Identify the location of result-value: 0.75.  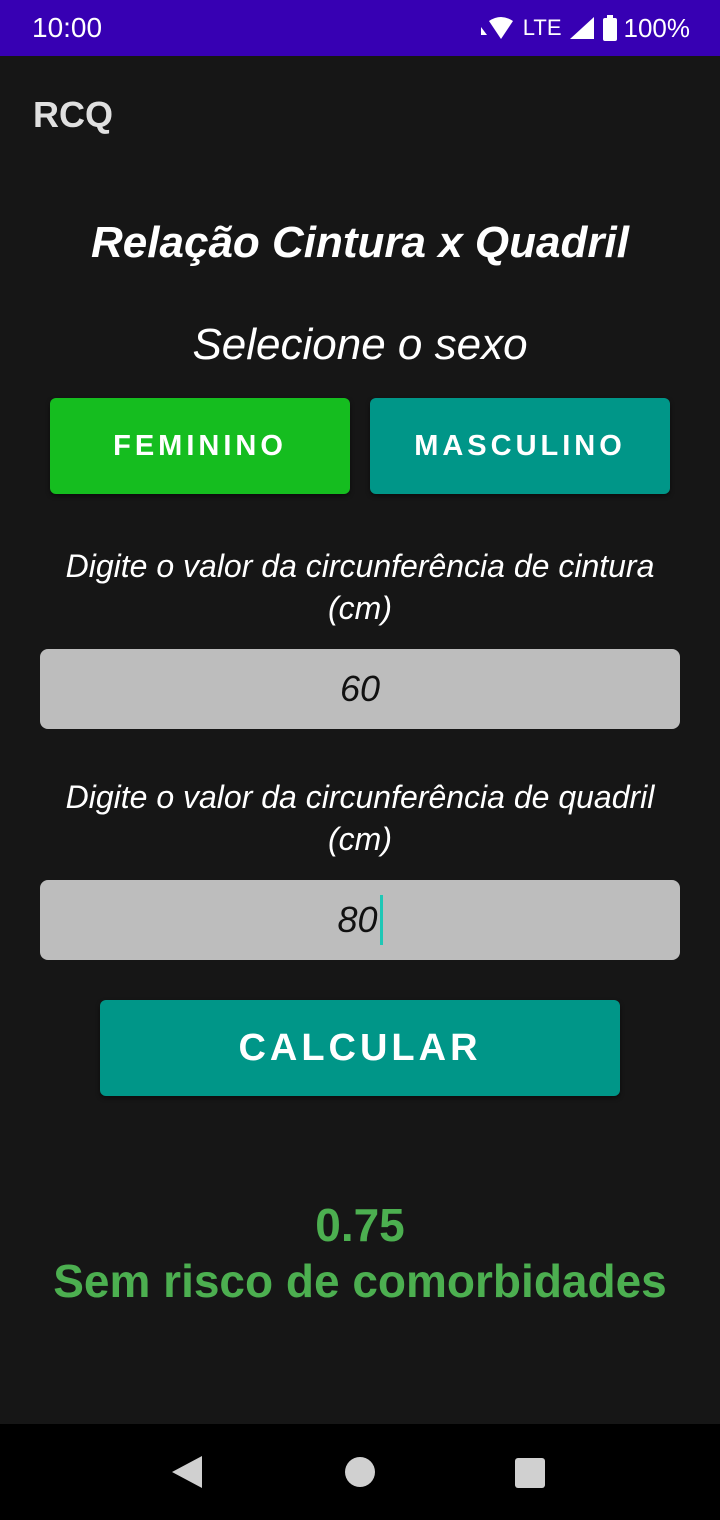
(360, 1225).